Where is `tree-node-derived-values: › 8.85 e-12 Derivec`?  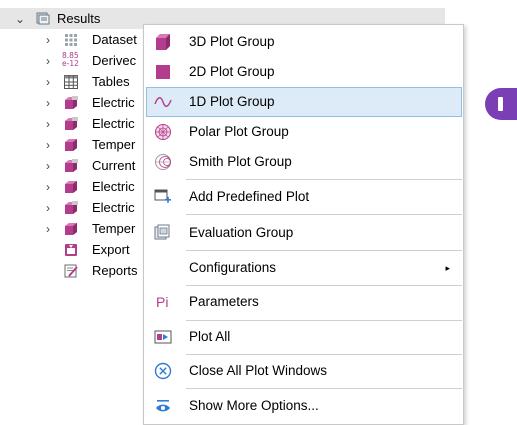 tree-node-derived-values: › 8.85 e-12 Derivec is located at coordinates (71, 61).